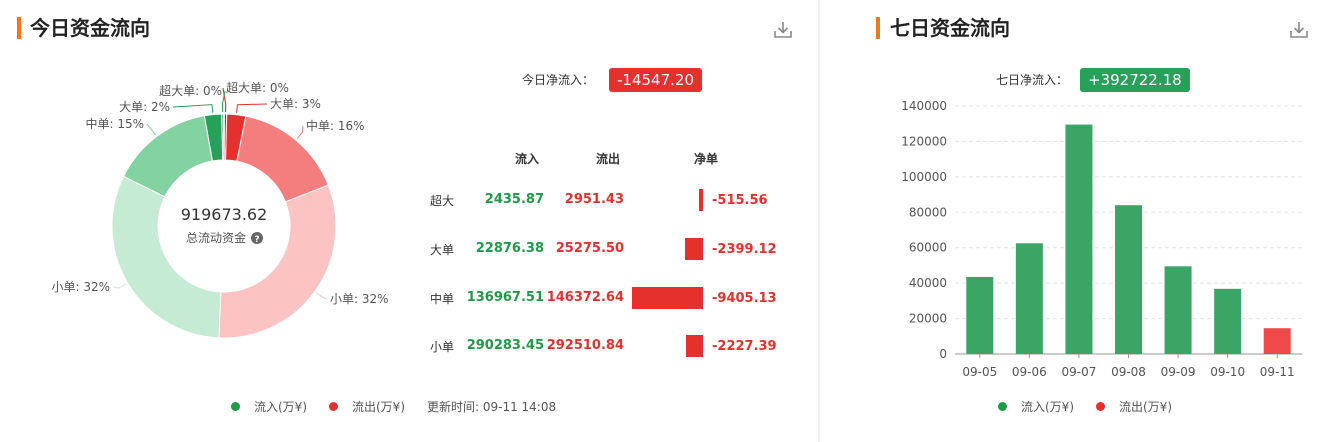  What do you see at coordinates (335, 125) in the screenshot?
I see `donut-slice-label: 中单: 16%` at bounding box center [335, 125].